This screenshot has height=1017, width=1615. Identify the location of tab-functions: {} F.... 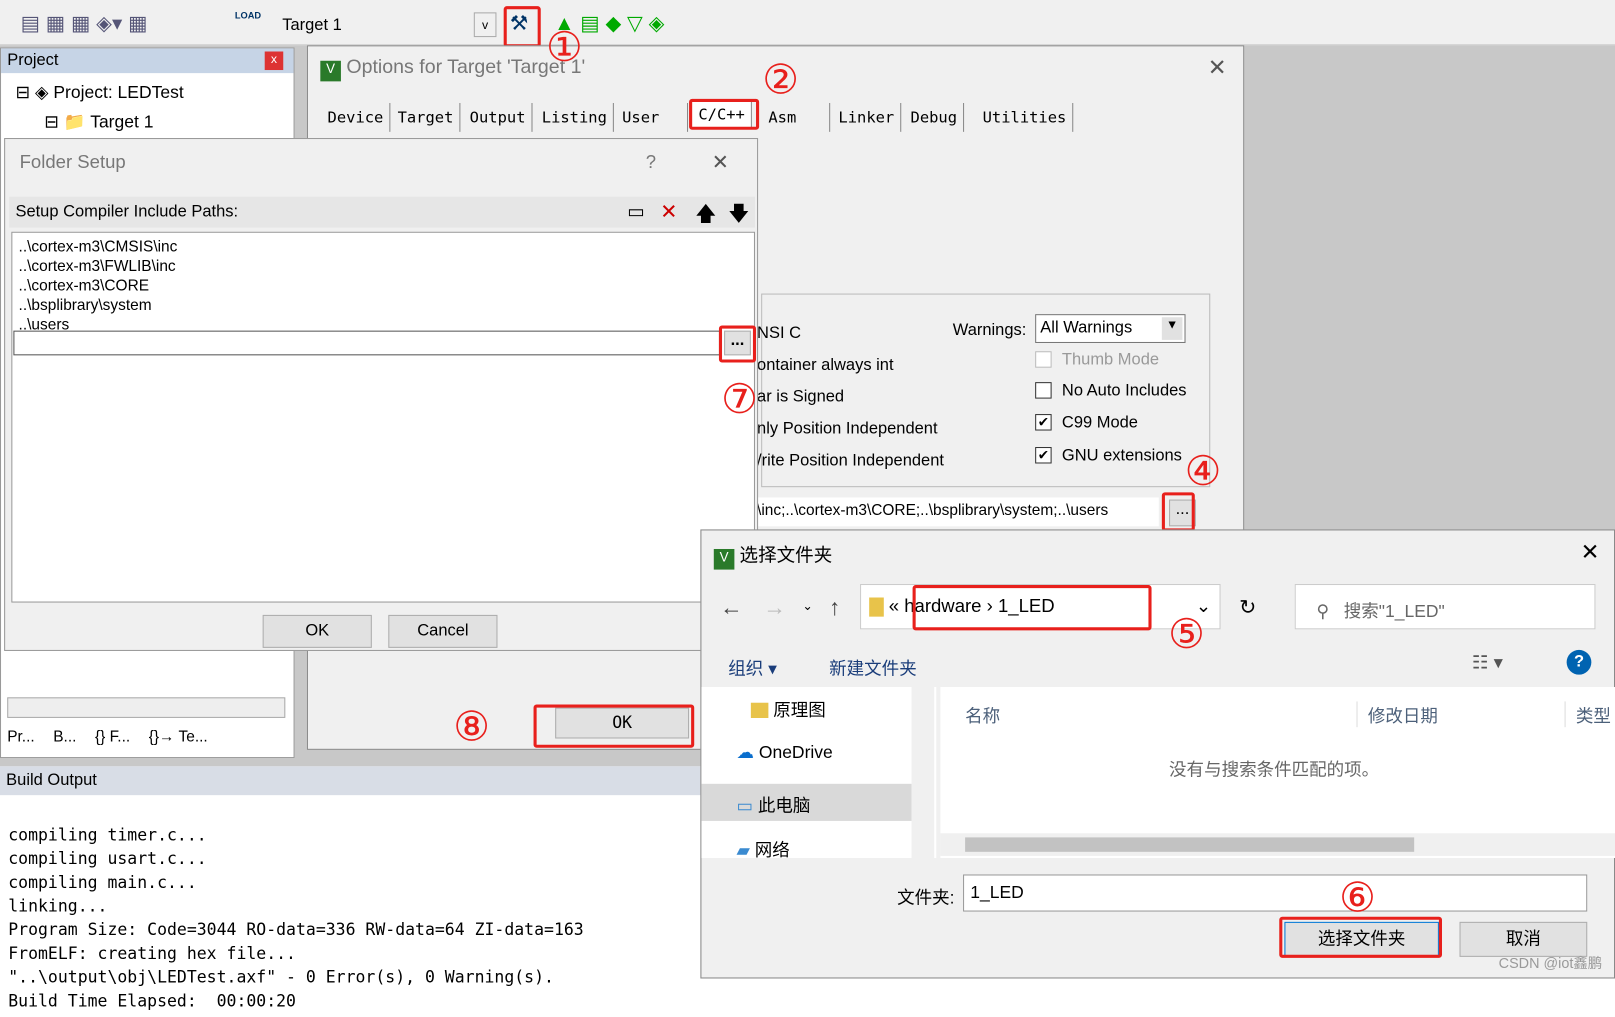
(112, 737).